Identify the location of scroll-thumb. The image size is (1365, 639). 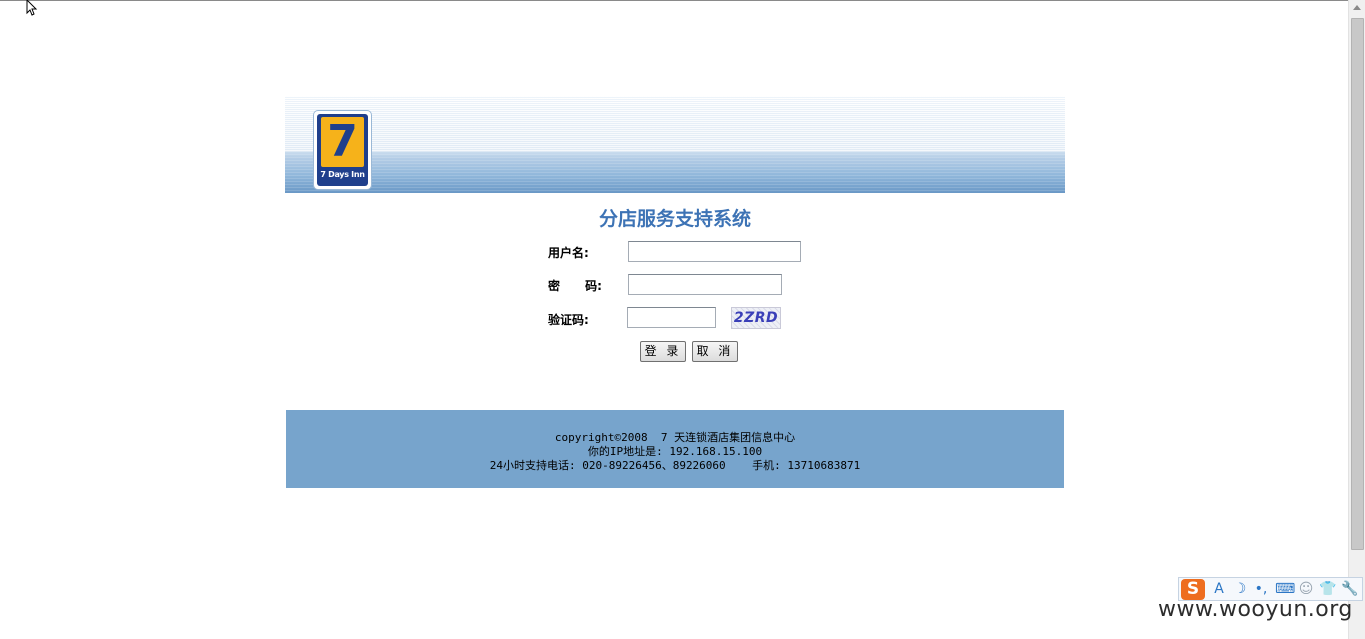
(1357, 284).